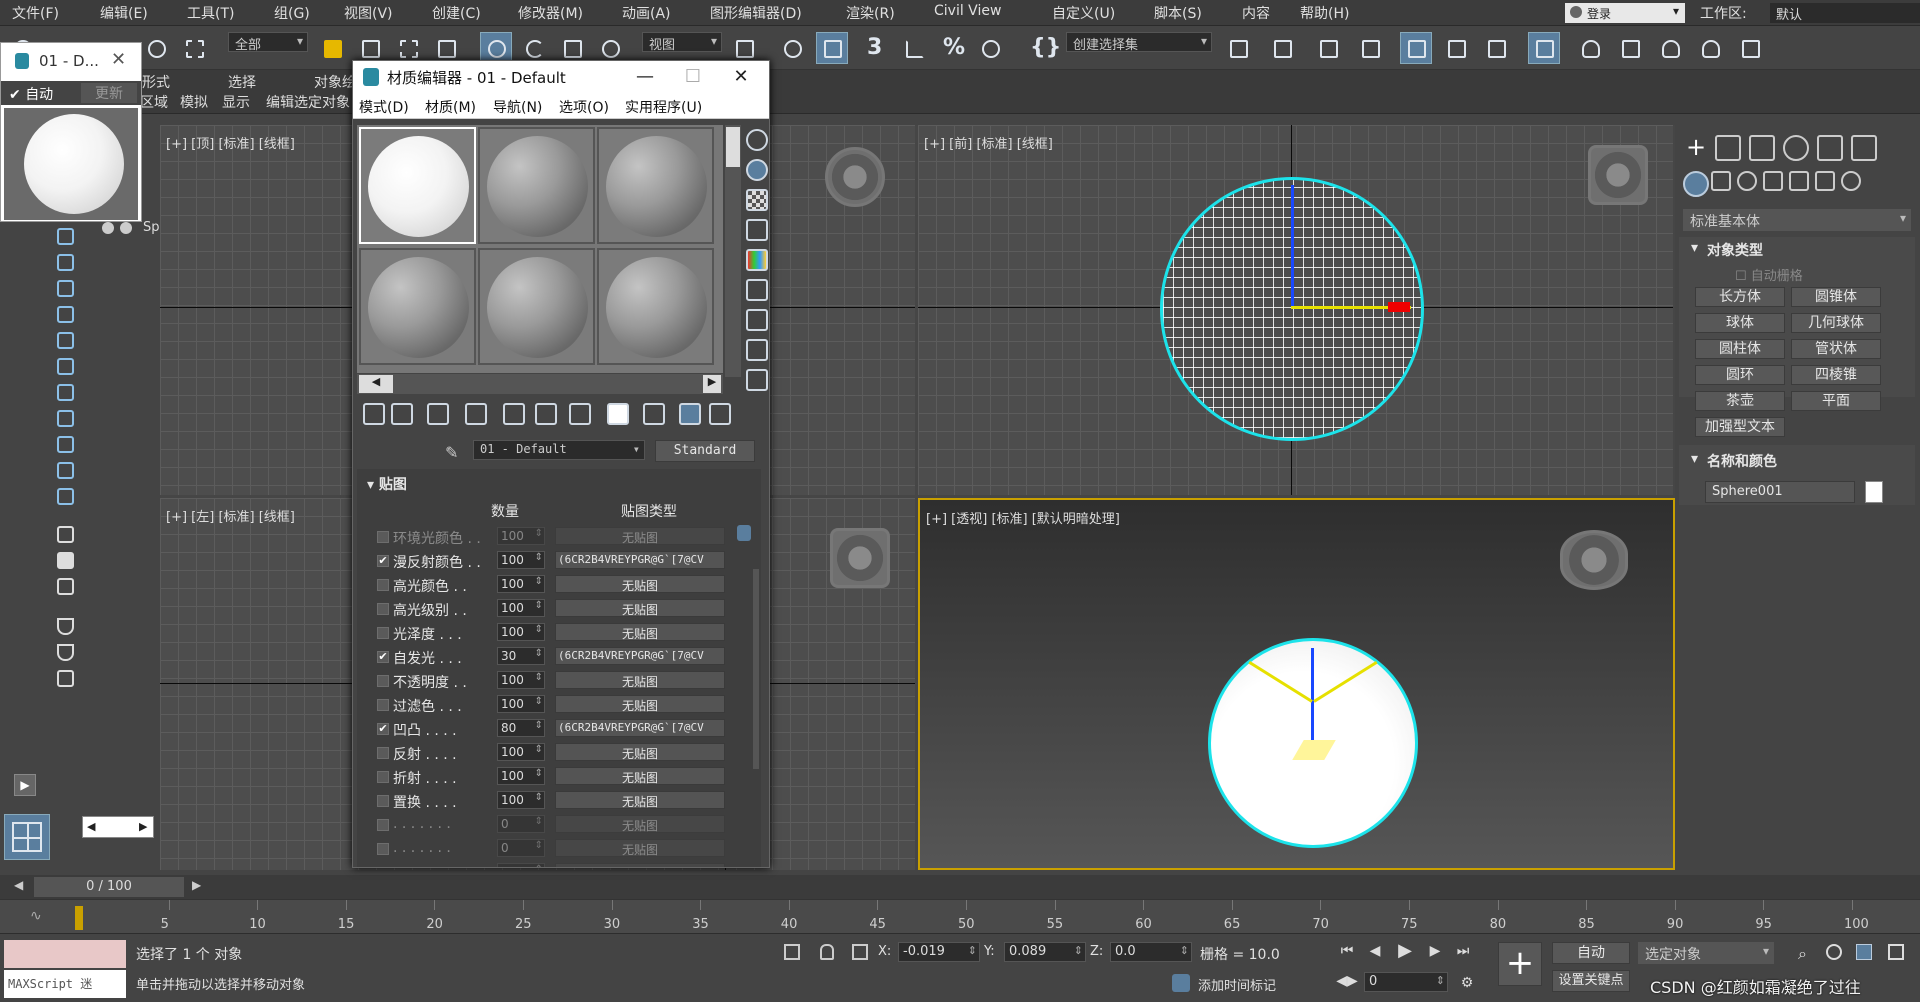 This screenshot has width=1920, height=1002. What do you see at coordinates (1773, 181) in the screenshot?
I see `cameras-category-icon` at bounding box center [1773, 181].